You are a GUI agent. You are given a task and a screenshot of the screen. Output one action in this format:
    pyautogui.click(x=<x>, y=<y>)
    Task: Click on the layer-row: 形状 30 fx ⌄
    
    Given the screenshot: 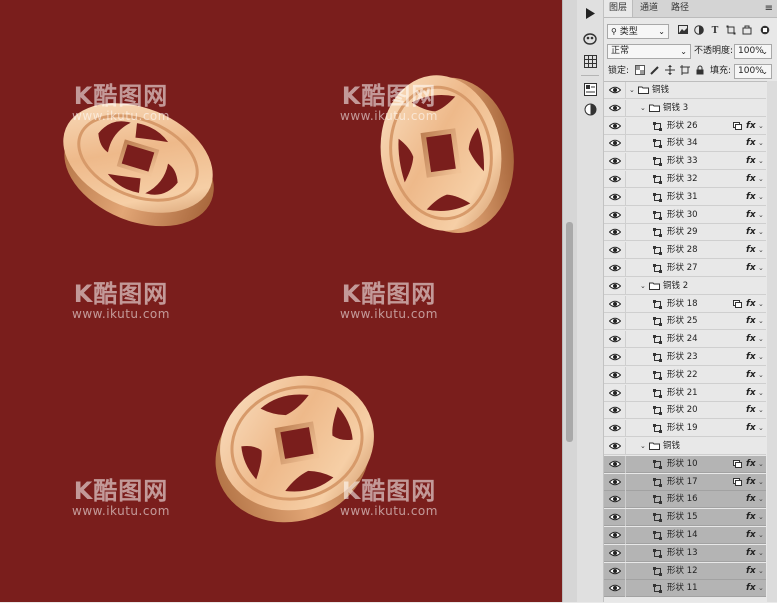 What is the action you would take?
    pyautogui.click(x=685, y=215)
    